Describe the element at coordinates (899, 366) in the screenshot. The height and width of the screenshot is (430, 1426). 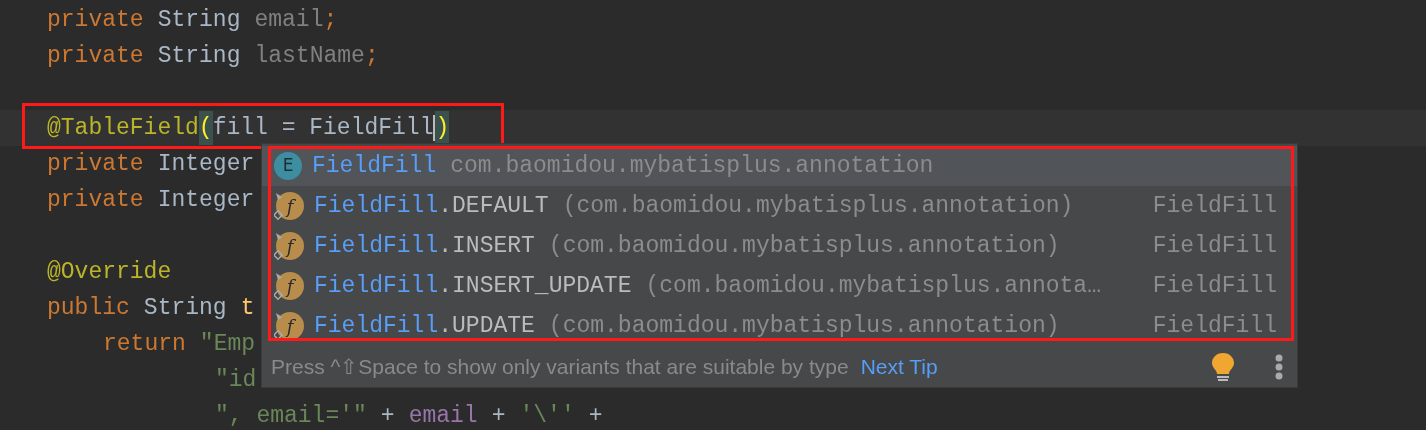
I see `next-tip-link: Next Tip` at that location.